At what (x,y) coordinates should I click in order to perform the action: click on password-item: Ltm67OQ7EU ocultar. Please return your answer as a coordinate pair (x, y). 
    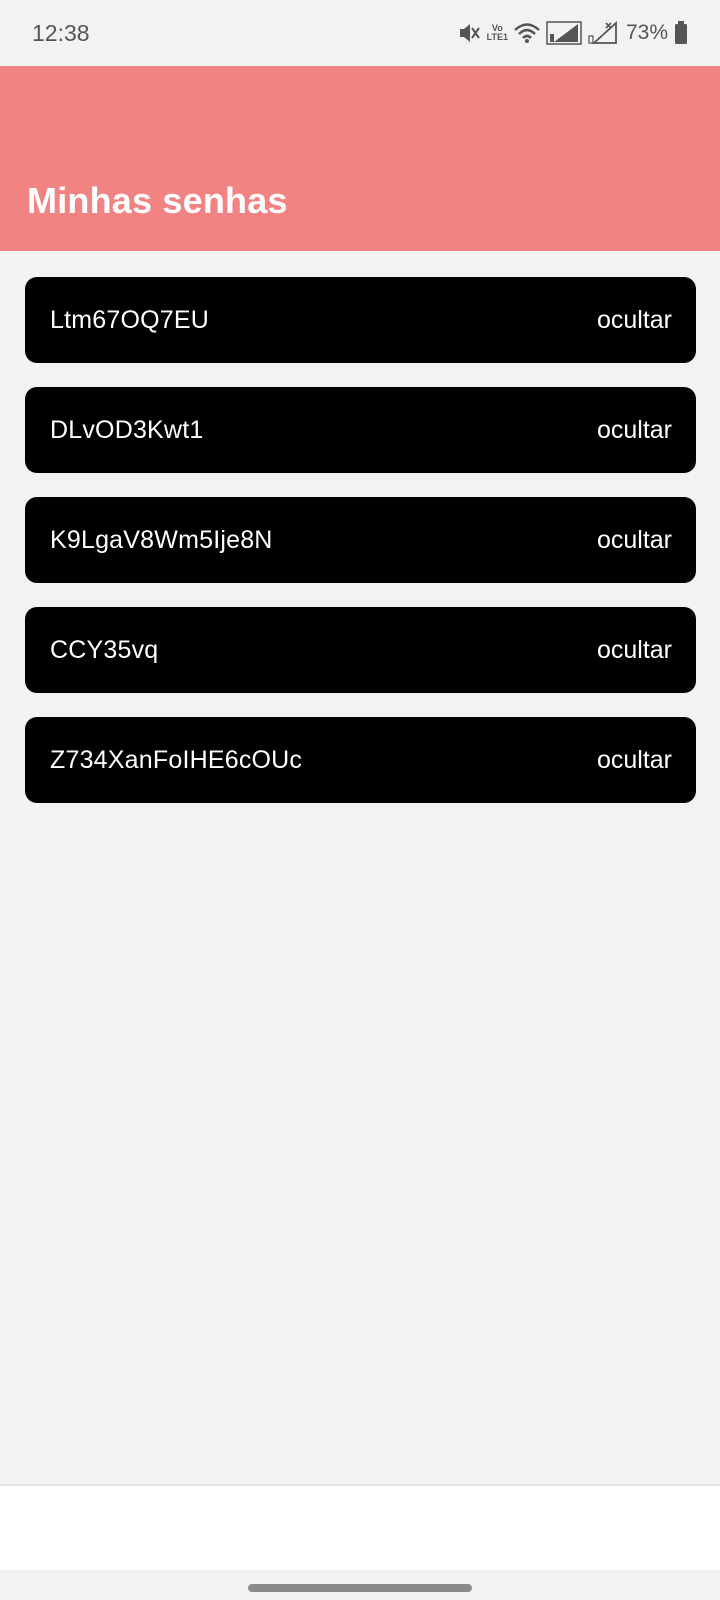
    Looking at the image, I should click on (360, 320).